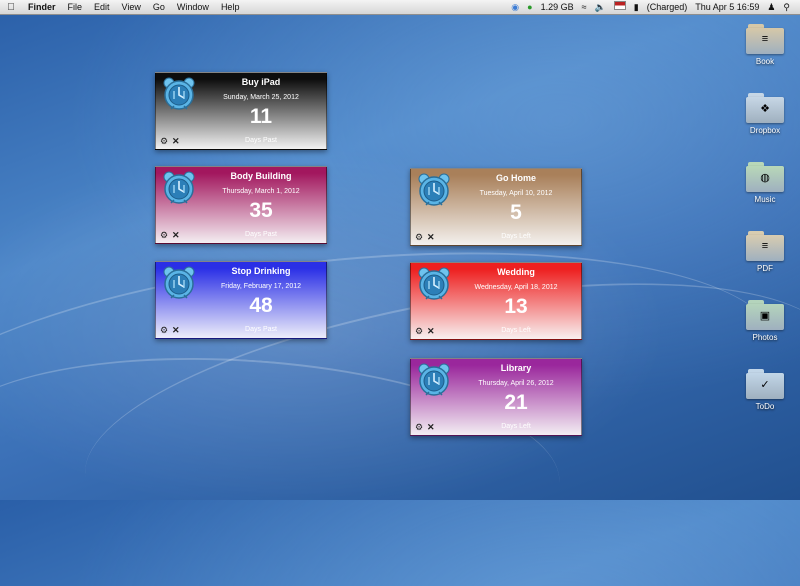  What do you see at coordinates (584, 7) in the screenshot?
I see `wifi-icon: ≈` at bounding box center [584, 7].